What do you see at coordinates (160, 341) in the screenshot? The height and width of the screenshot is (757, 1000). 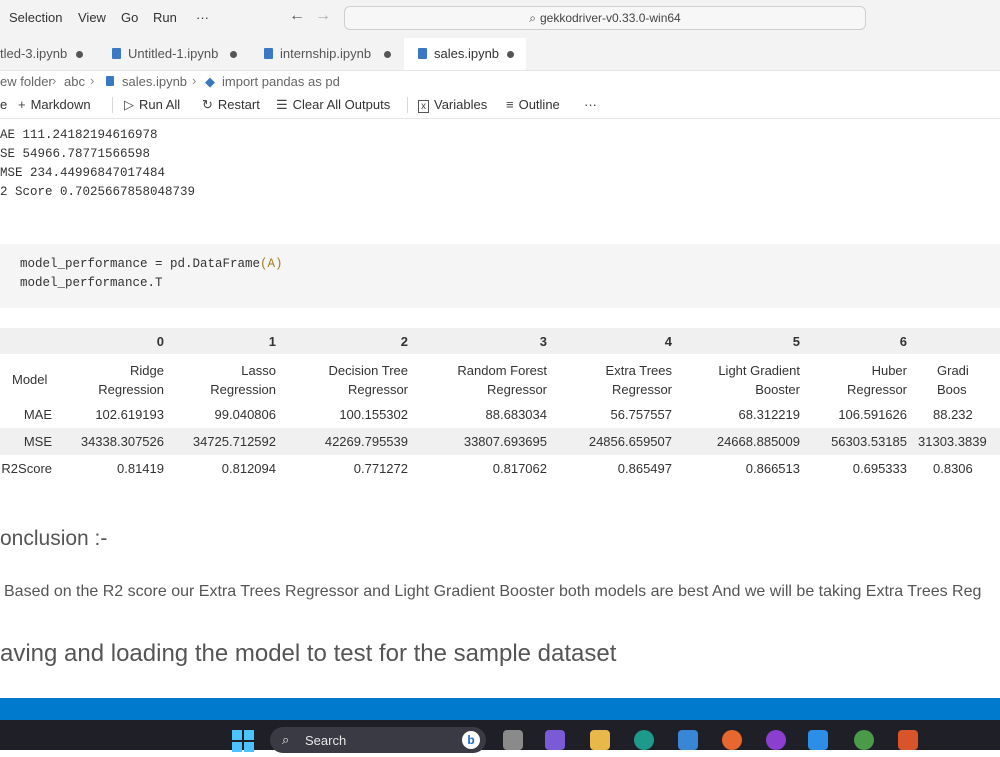 I see `column-header: 0` at bounding box center [160, 341].